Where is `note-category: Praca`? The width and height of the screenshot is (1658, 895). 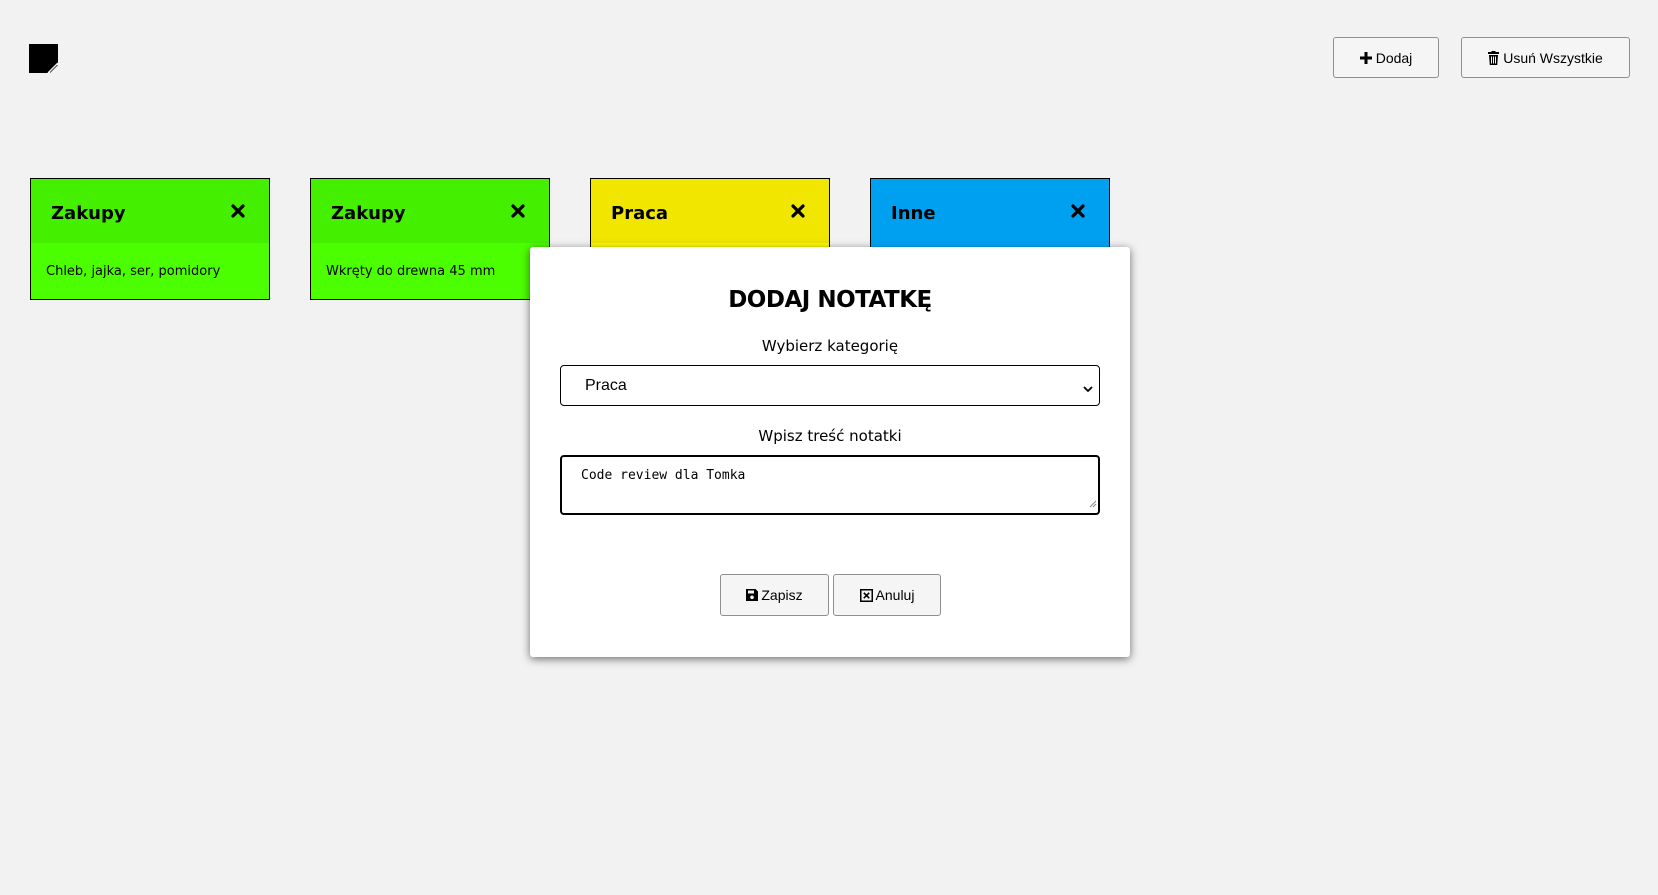 note-category: Praca is located at coordinates (640, 213).